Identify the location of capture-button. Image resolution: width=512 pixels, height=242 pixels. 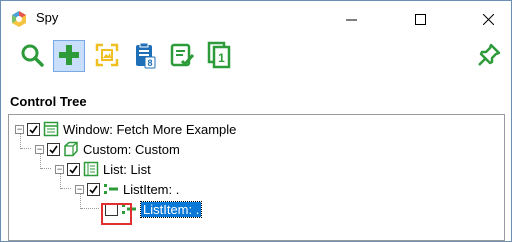
(107, 56).